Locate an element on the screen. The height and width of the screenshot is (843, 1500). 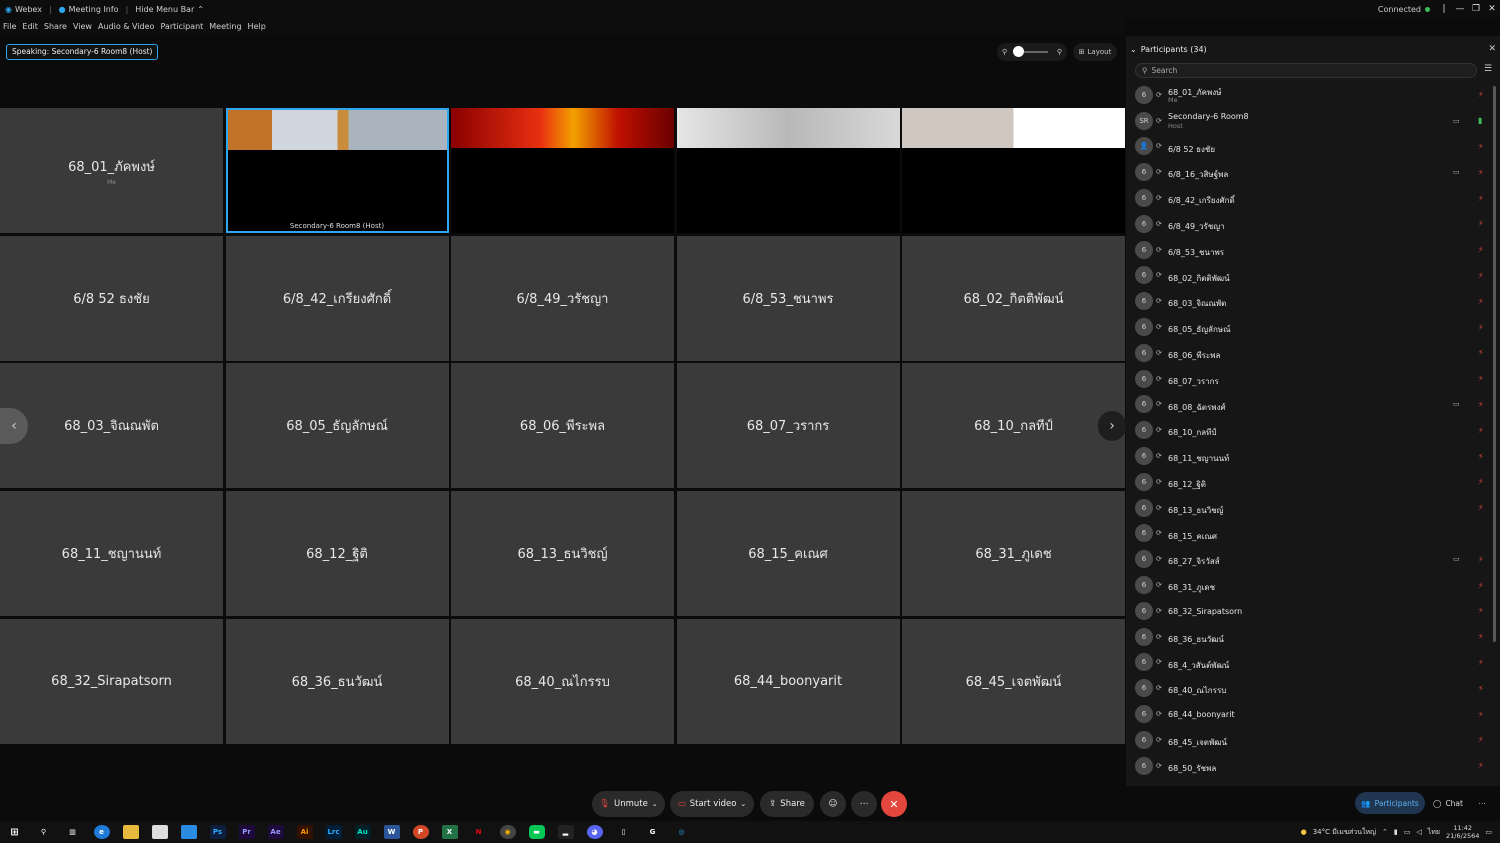
tray-chevron-up-icon: ⌃ is located at coordinates (1385, 832).